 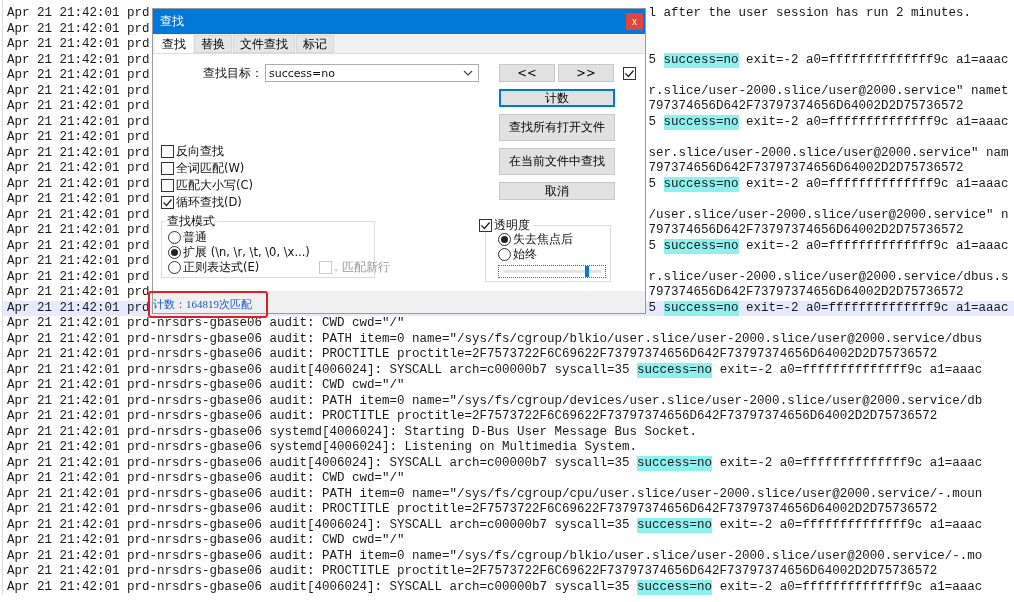 What do you see at coordinates (233, 73) in the screenshot?
I see `field-label: 查找目标：` at bounding box center [233, 73].